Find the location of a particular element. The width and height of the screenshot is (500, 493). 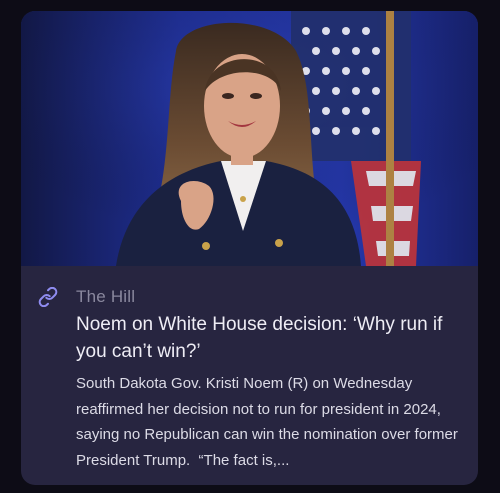

link-icon is located at coordinates (48, 297).